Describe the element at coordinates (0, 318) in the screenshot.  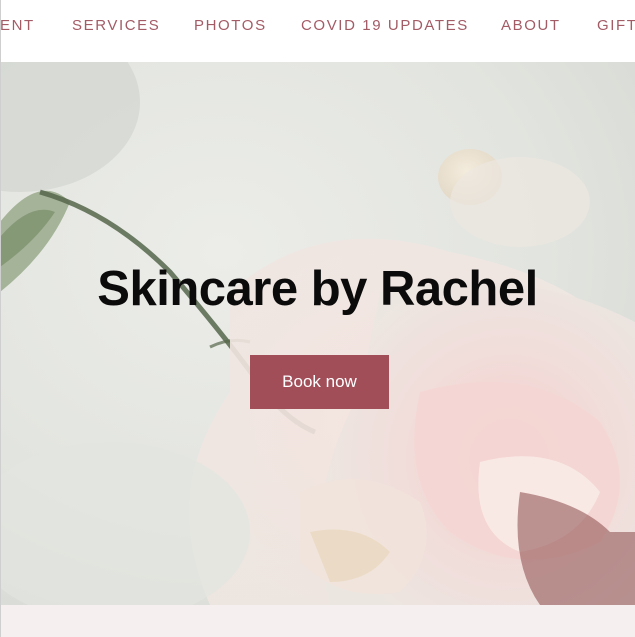
I see `page-edge` at that location.